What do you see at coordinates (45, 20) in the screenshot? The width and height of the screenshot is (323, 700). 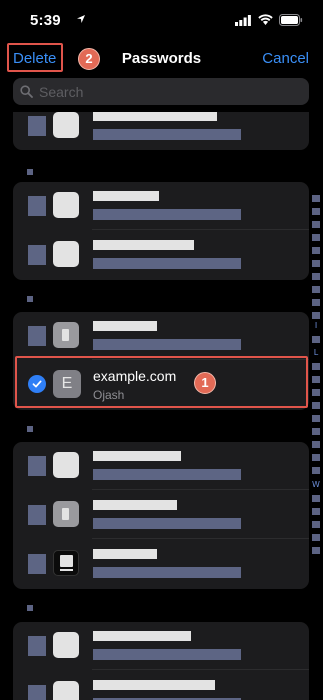 I see `status-time: 5:39` at bounding box center [45, 20].